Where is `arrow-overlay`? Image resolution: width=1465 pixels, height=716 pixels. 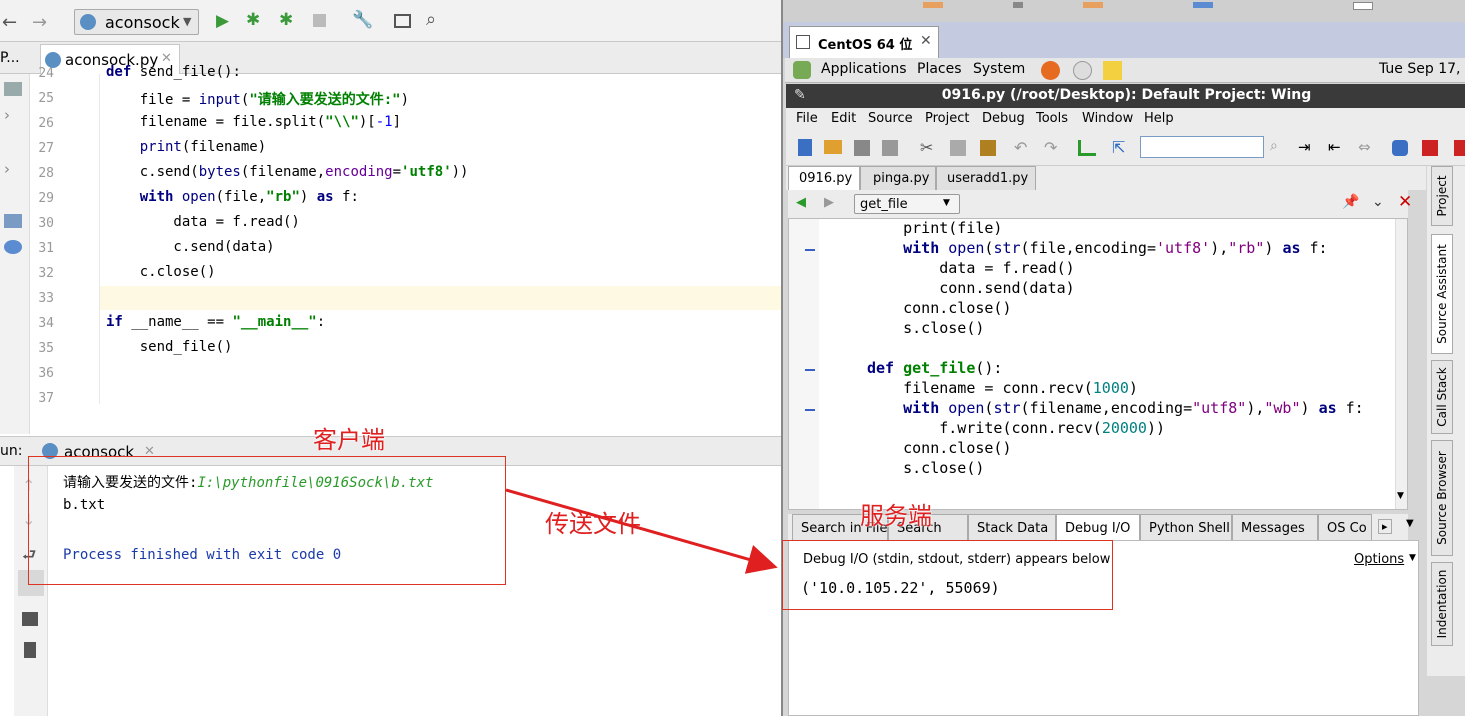 arrow-overlay is located at coordinates (641, 531).